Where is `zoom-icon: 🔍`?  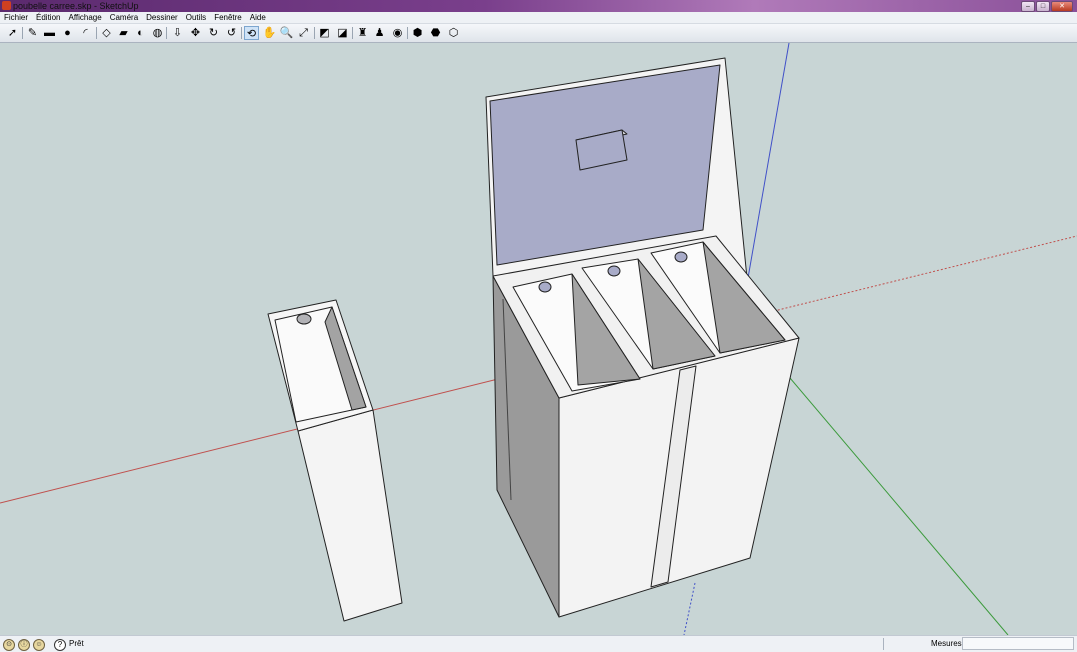
zoom-icon: 🔍 is located at coordinates (286, 33).